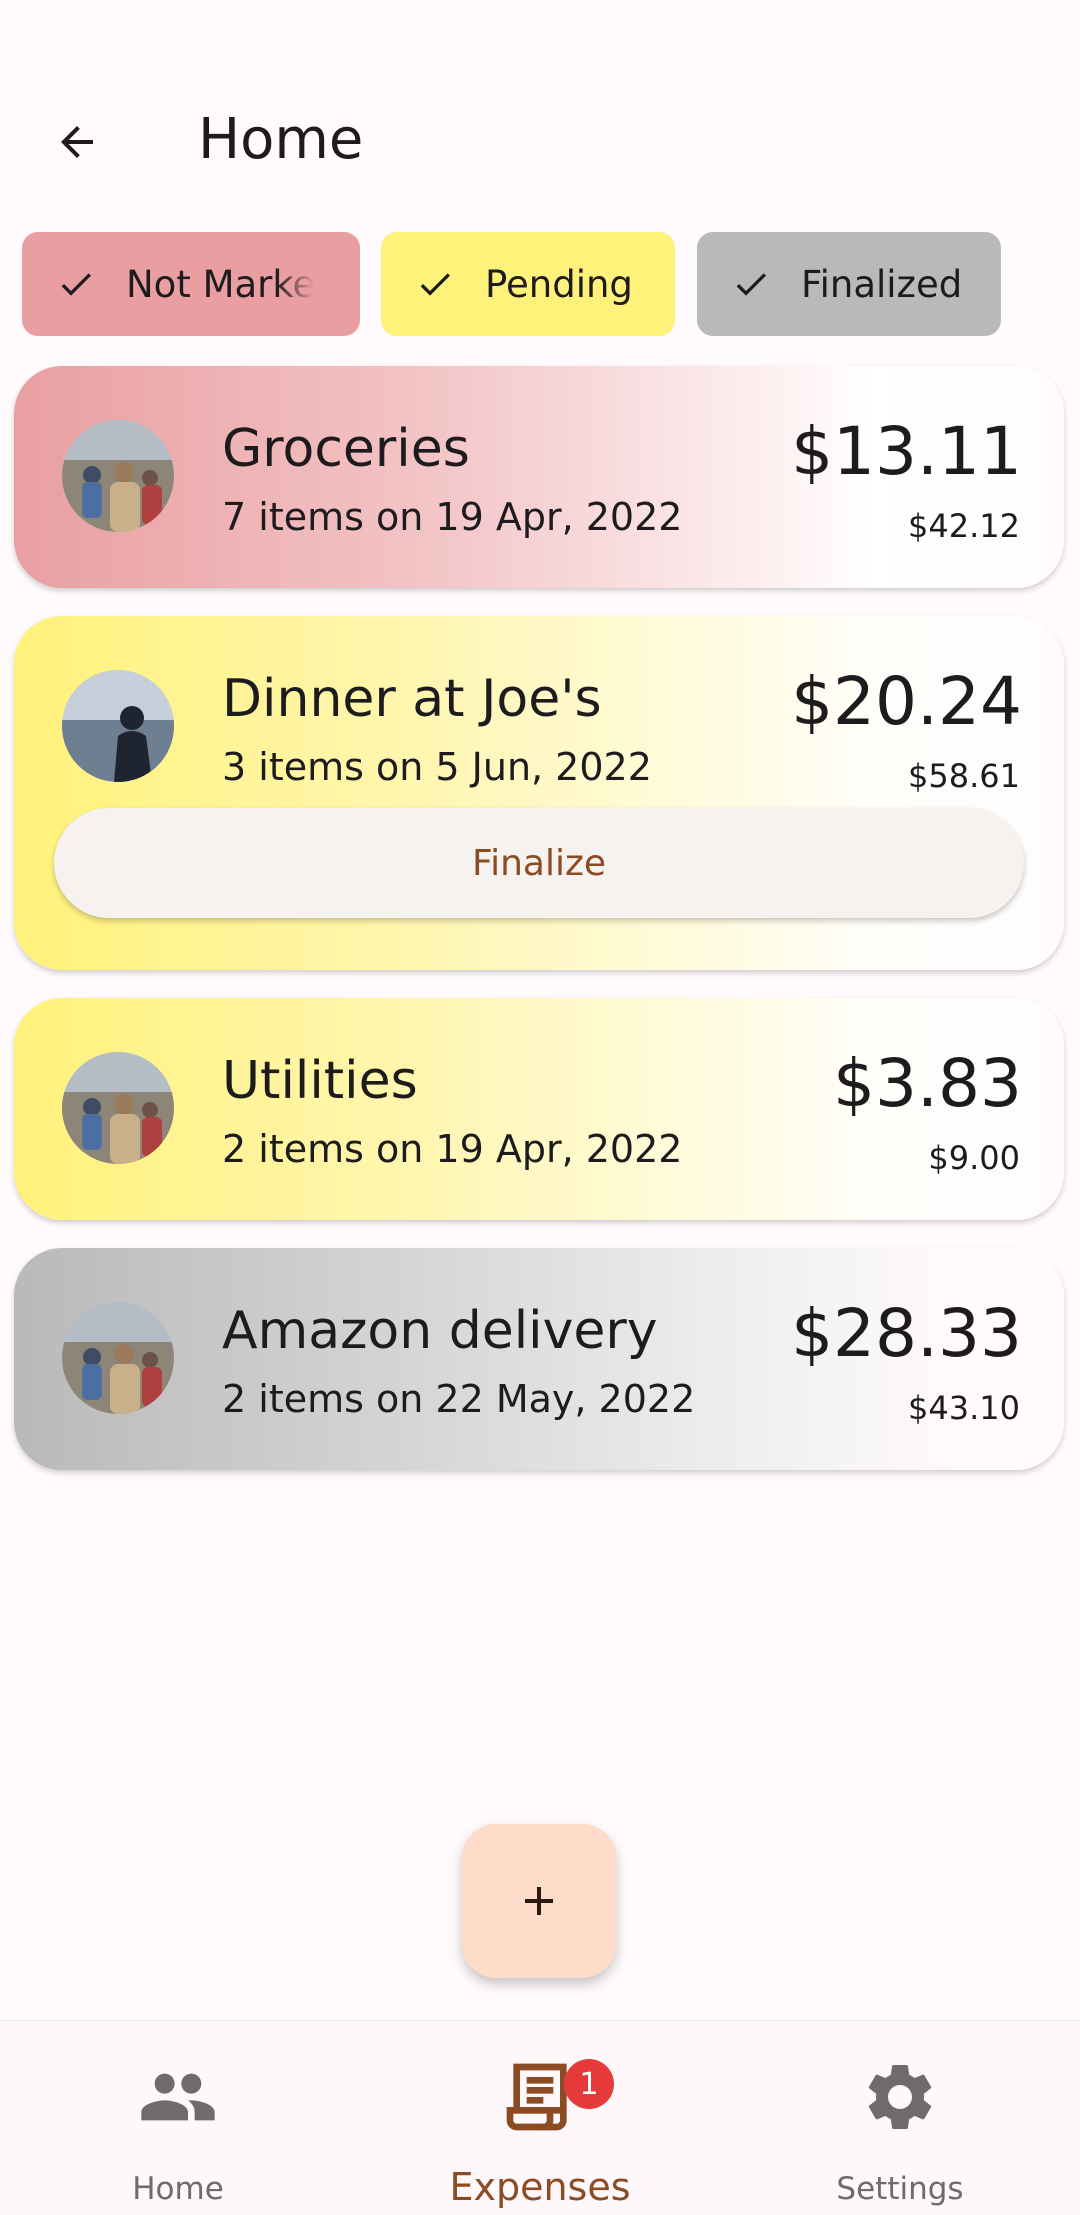 Image resolution: width=1080 pixels, height=2215 pixels. Describe the element at coordinates (440, 1331) in the screenshot. I see `expense-title: Amazon delivery` at that location.